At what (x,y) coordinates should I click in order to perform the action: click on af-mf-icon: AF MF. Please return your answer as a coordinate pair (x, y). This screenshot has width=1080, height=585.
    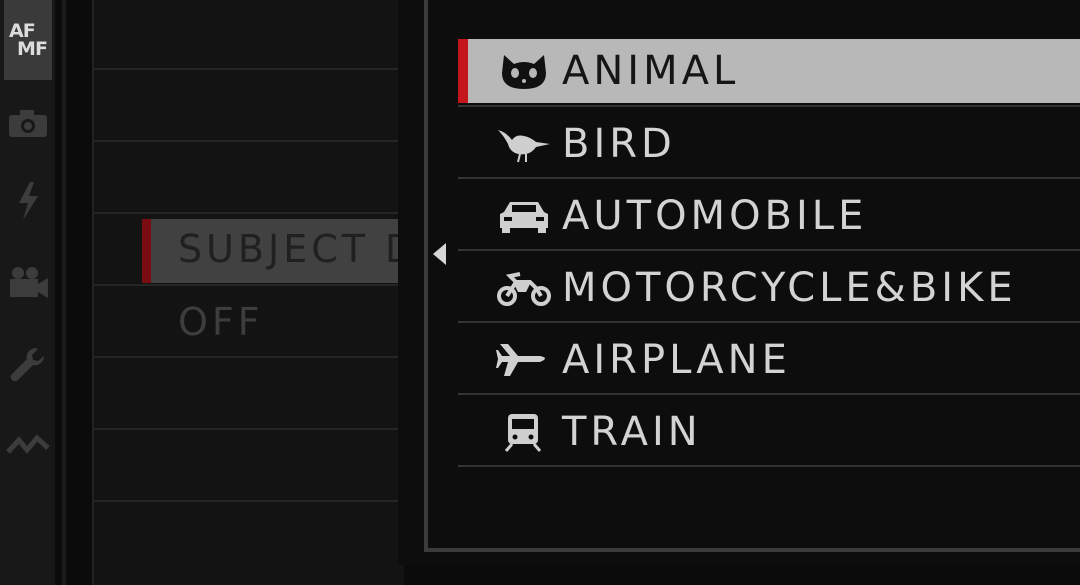
    Looking at the image, I should click on (28, 40).